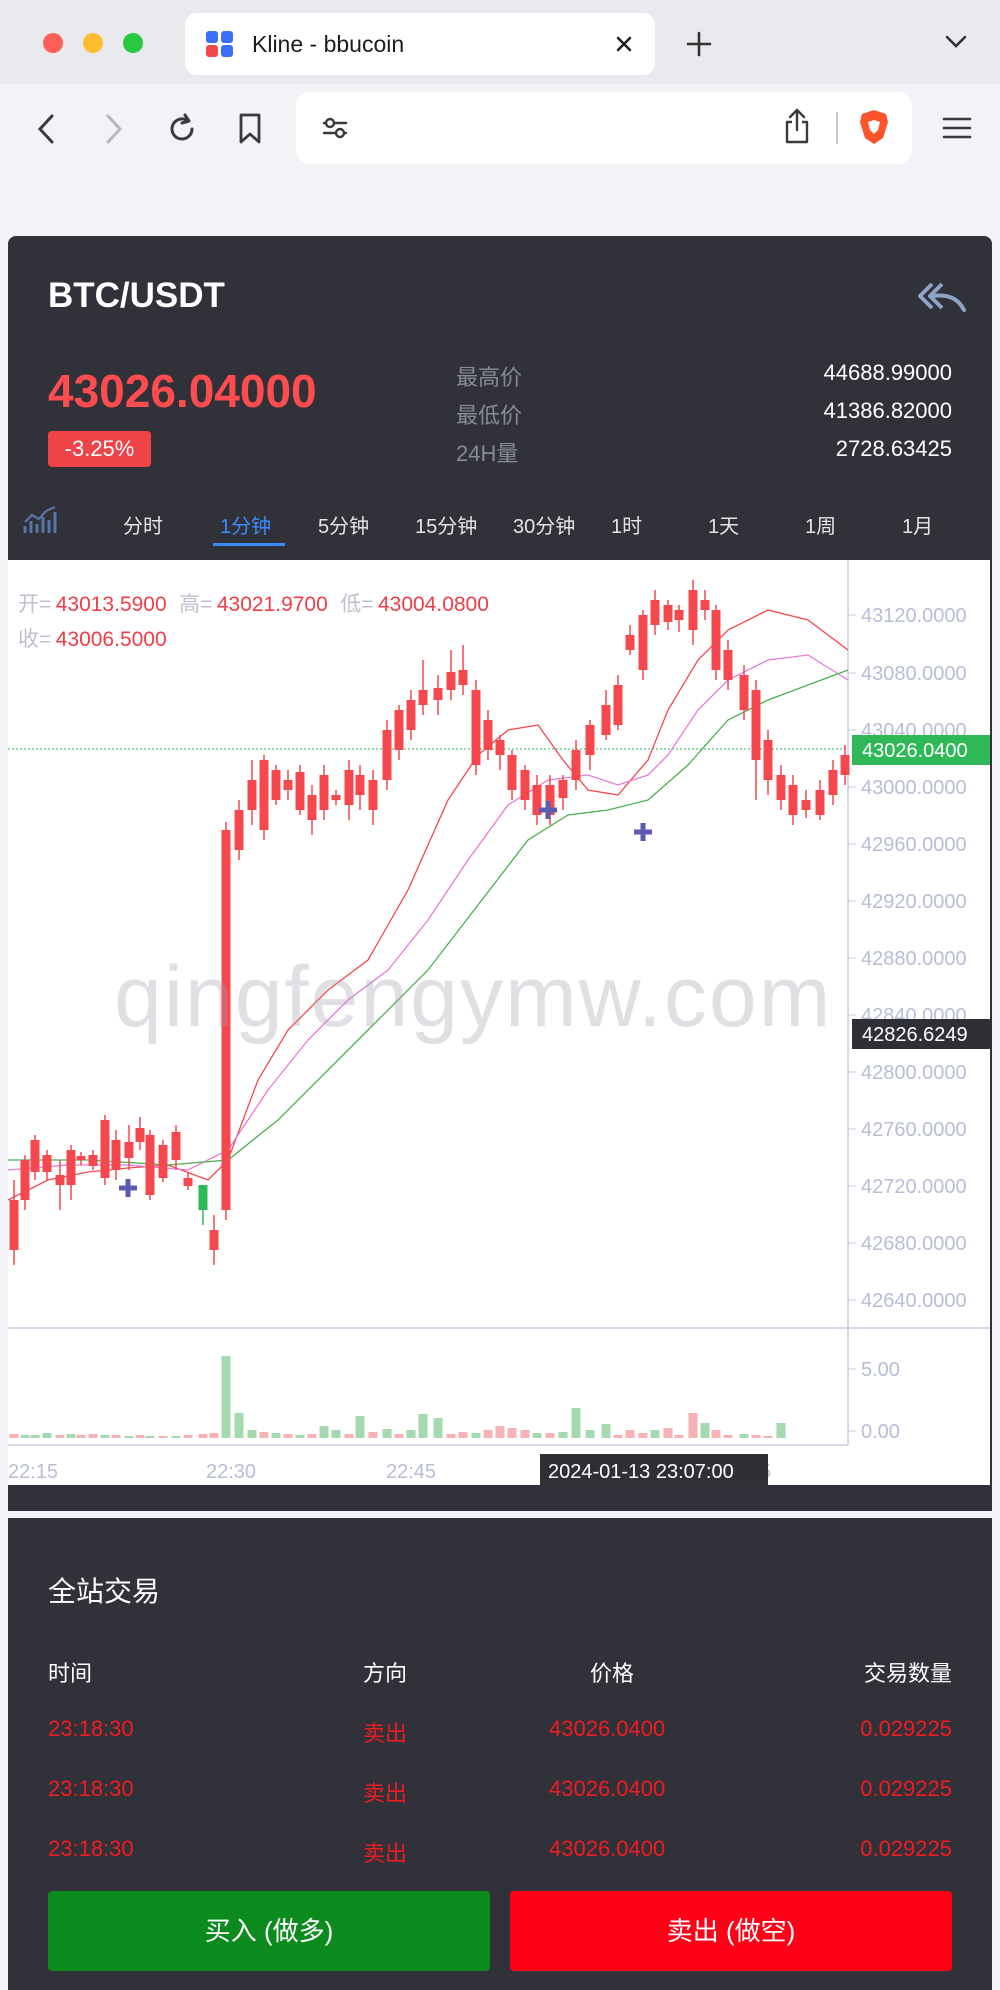 The image size is (1000, 1990). Describe the element at coordinates (699, 44) in the screenshot. I see `new-tab-icon` at that location.